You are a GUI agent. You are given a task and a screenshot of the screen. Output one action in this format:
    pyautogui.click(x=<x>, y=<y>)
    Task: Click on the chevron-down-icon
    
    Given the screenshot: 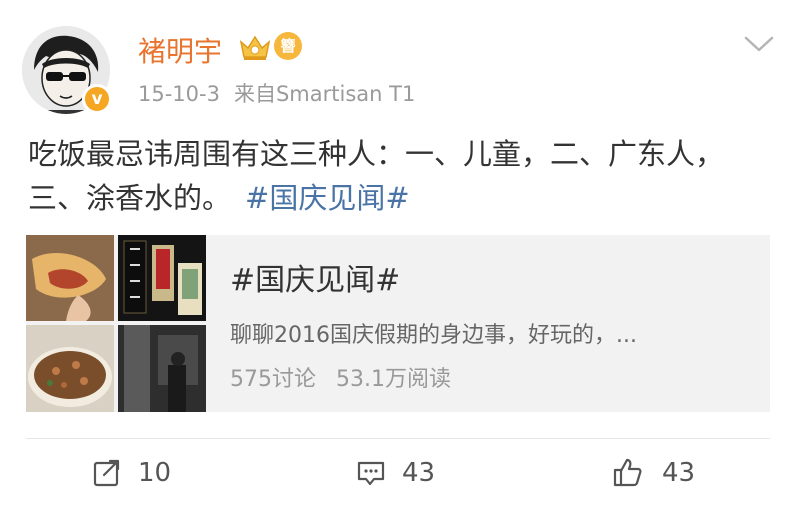 What is the action you would take?
    pyautogui.click(x=759, y=44)
    